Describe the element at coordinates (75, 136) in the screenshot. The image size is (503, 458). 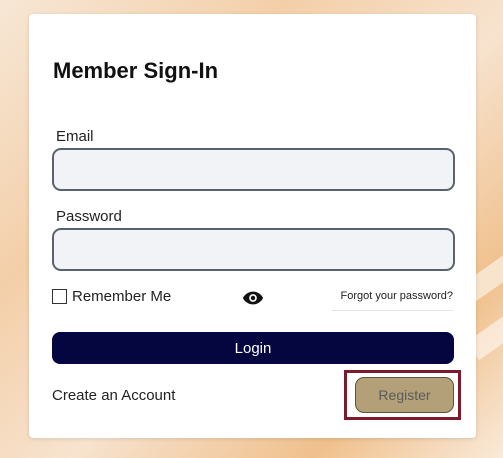
I see `email-label: Email` at that location.